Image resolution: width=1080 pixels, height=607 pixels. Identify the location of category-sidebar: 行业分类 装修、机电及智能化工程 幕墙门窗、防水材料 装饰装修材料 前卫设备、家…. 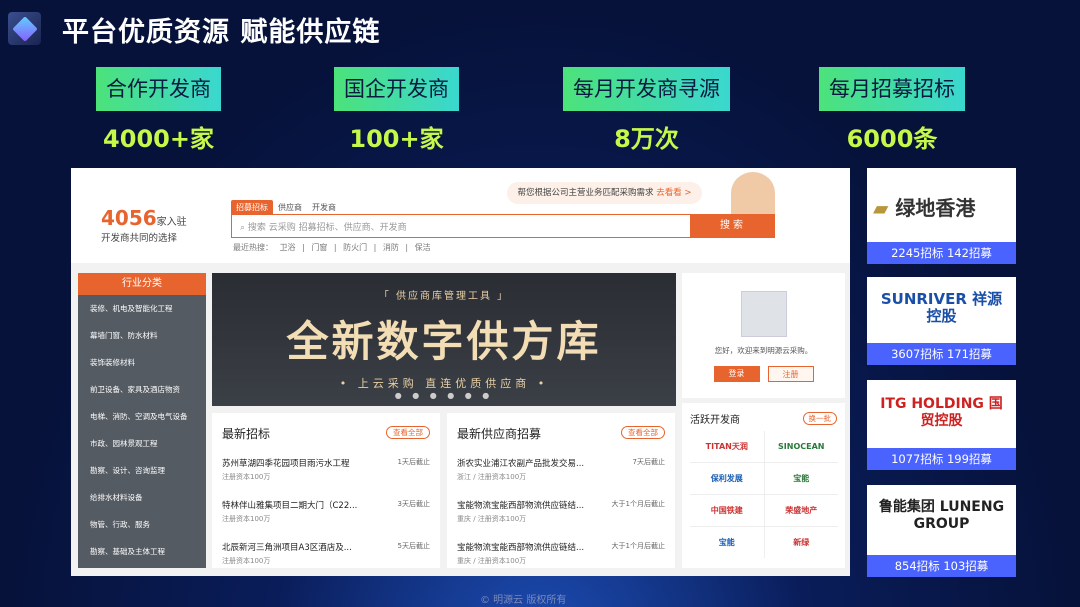
(142, 420).